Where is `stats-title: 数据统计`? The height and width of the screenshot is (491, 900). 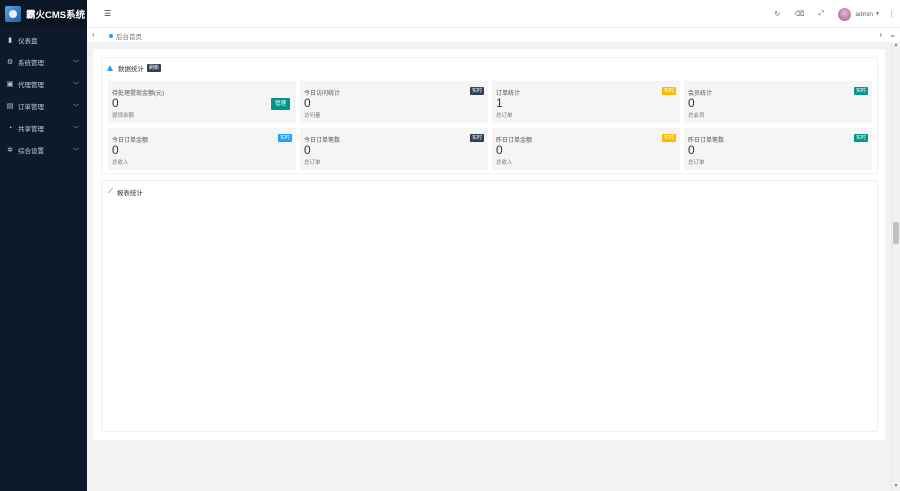 stats-title: 数据统计 is located at coordinates (131, 69).